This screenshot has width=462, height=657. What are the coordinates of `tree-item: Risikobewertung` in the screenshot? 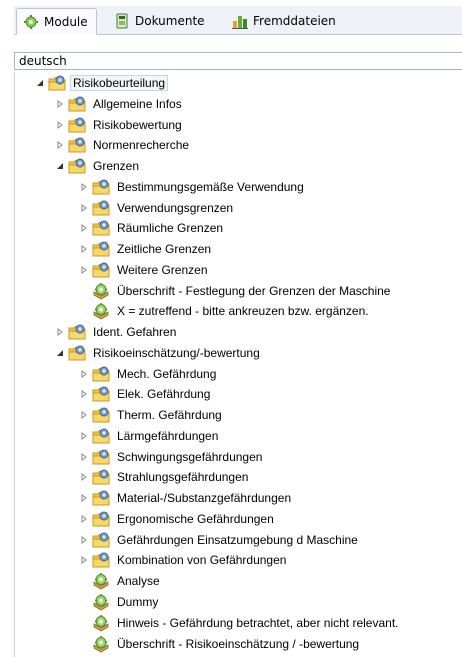 It's located at (120, 125).